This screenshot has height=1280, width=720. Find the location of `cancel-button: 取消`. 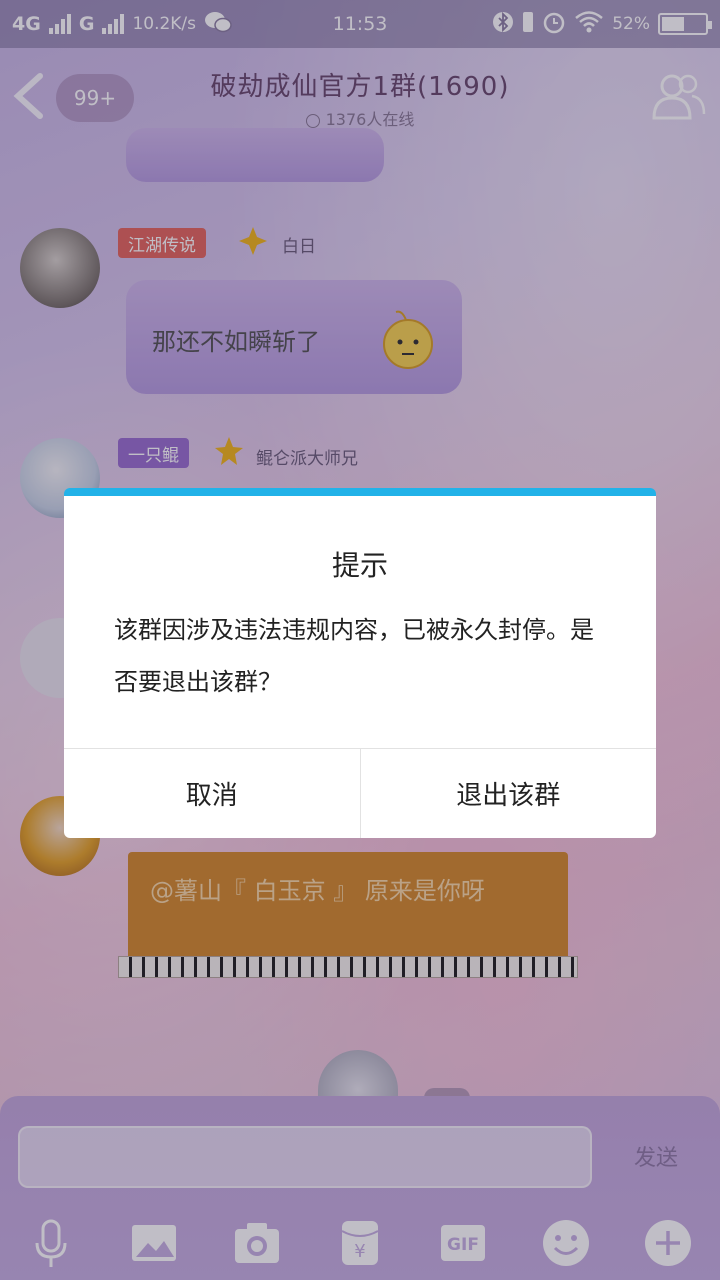

cancel-button: 取消 is located at coordinates (212, 793).